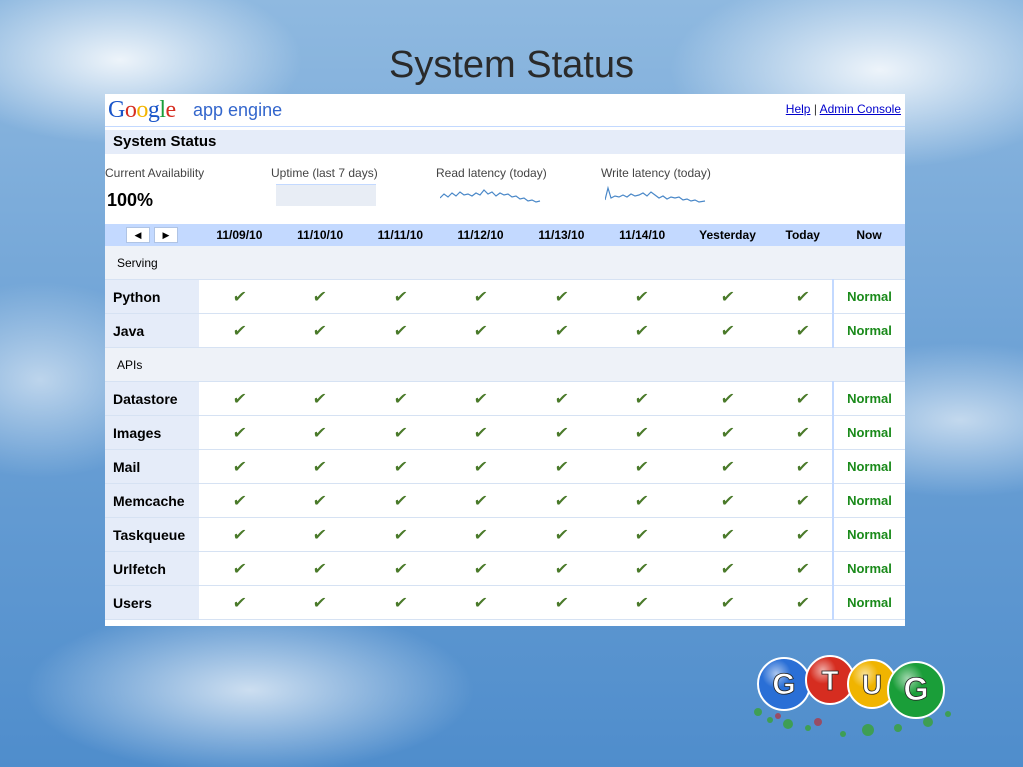 Image resolution: width=1023 pixels, height=767 pixels. What do you see at coordinates (166, 235) in the screenshot?
I see `next-button: ▶` at bounding box center [166, 235].